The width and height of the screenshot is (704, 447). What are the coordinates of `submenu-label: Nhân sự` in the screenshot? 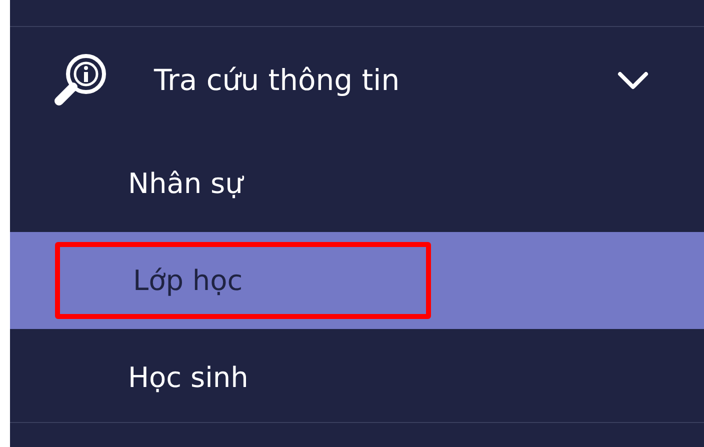 It's located at (185, 184).